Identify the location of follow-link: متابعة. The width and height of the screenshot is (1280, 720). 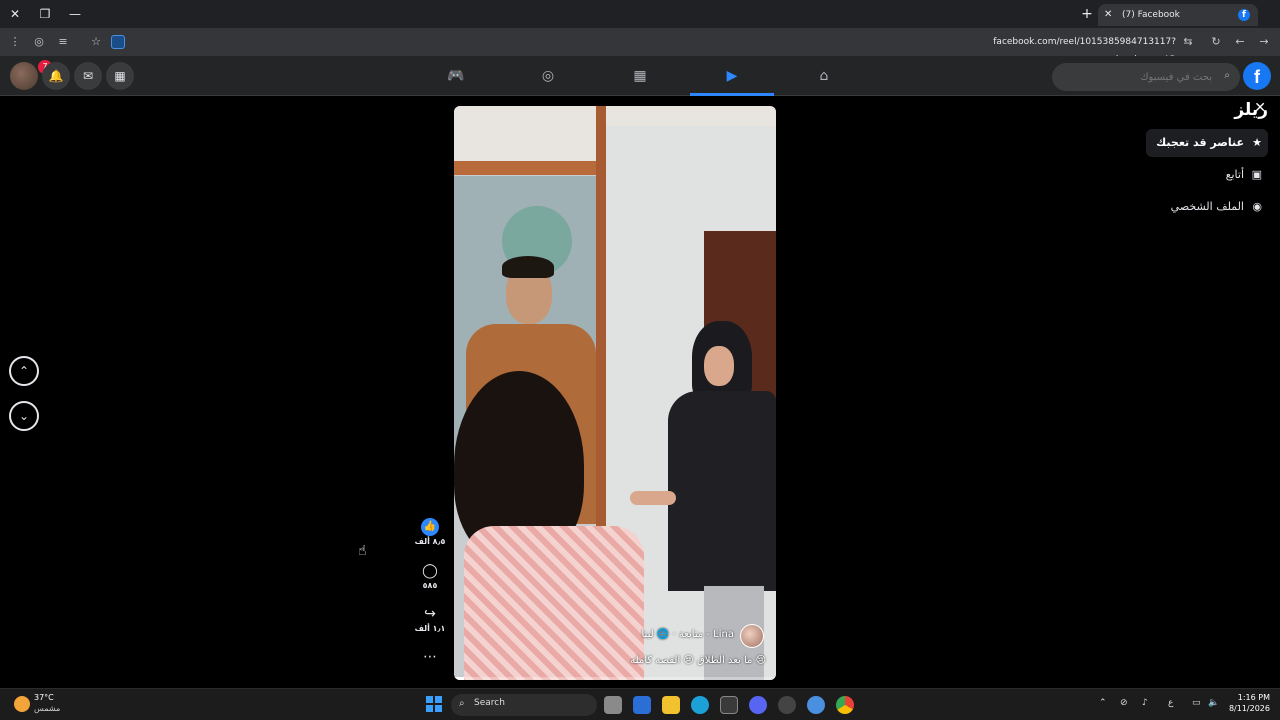
(691, 634).